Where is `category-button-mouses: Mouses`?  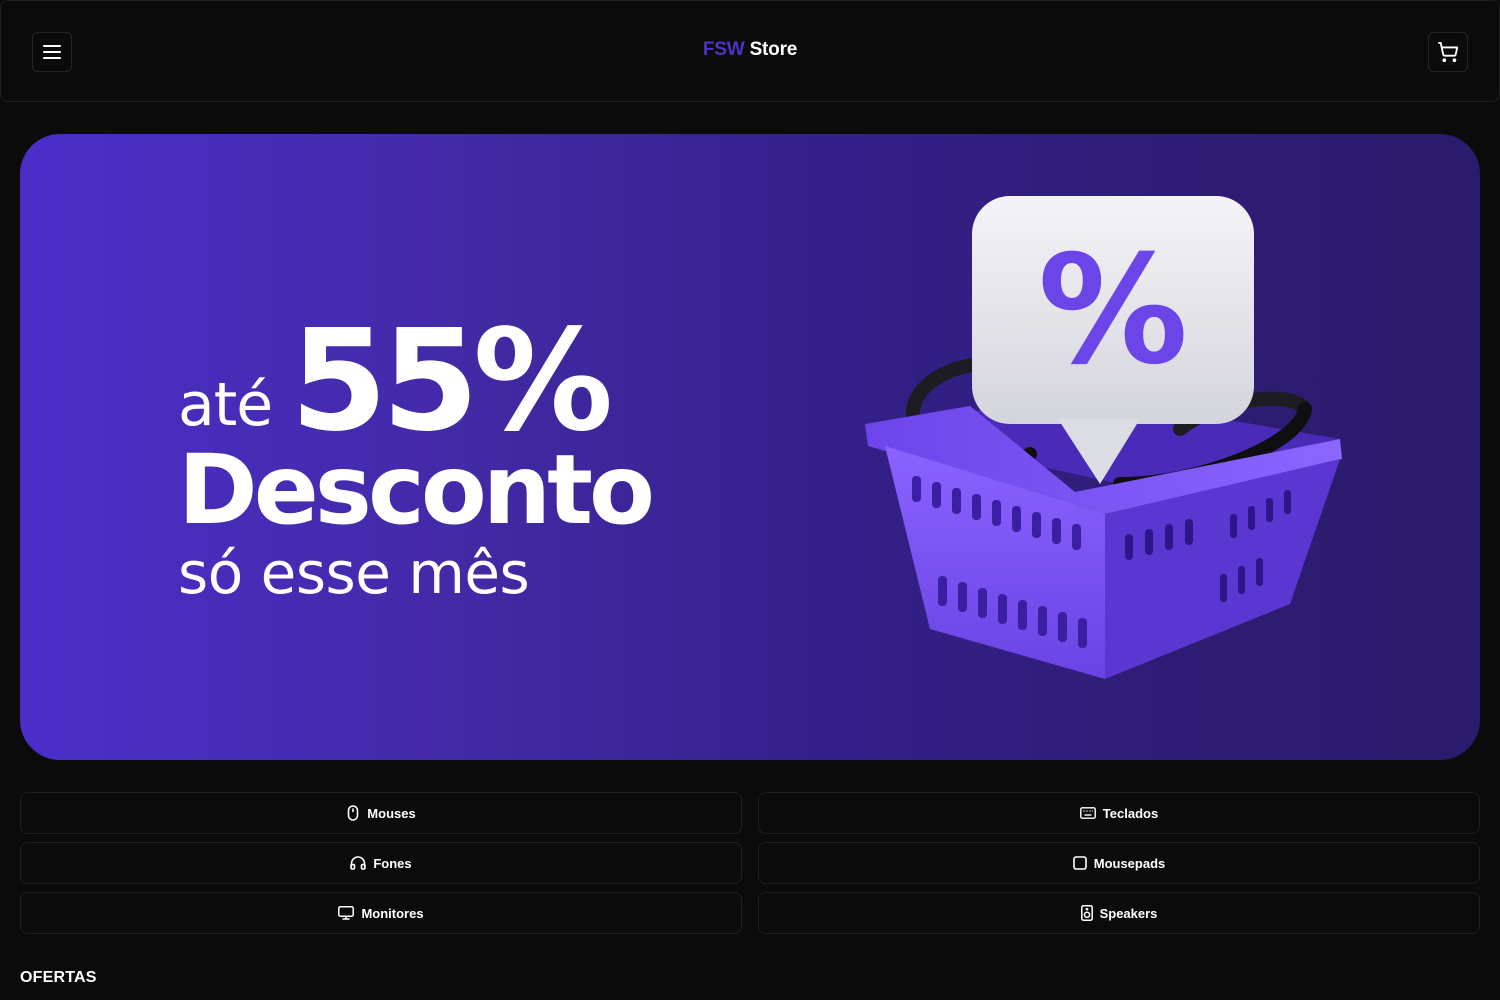 category-button-mouses: Mouses is located at coordinates (381, 813).